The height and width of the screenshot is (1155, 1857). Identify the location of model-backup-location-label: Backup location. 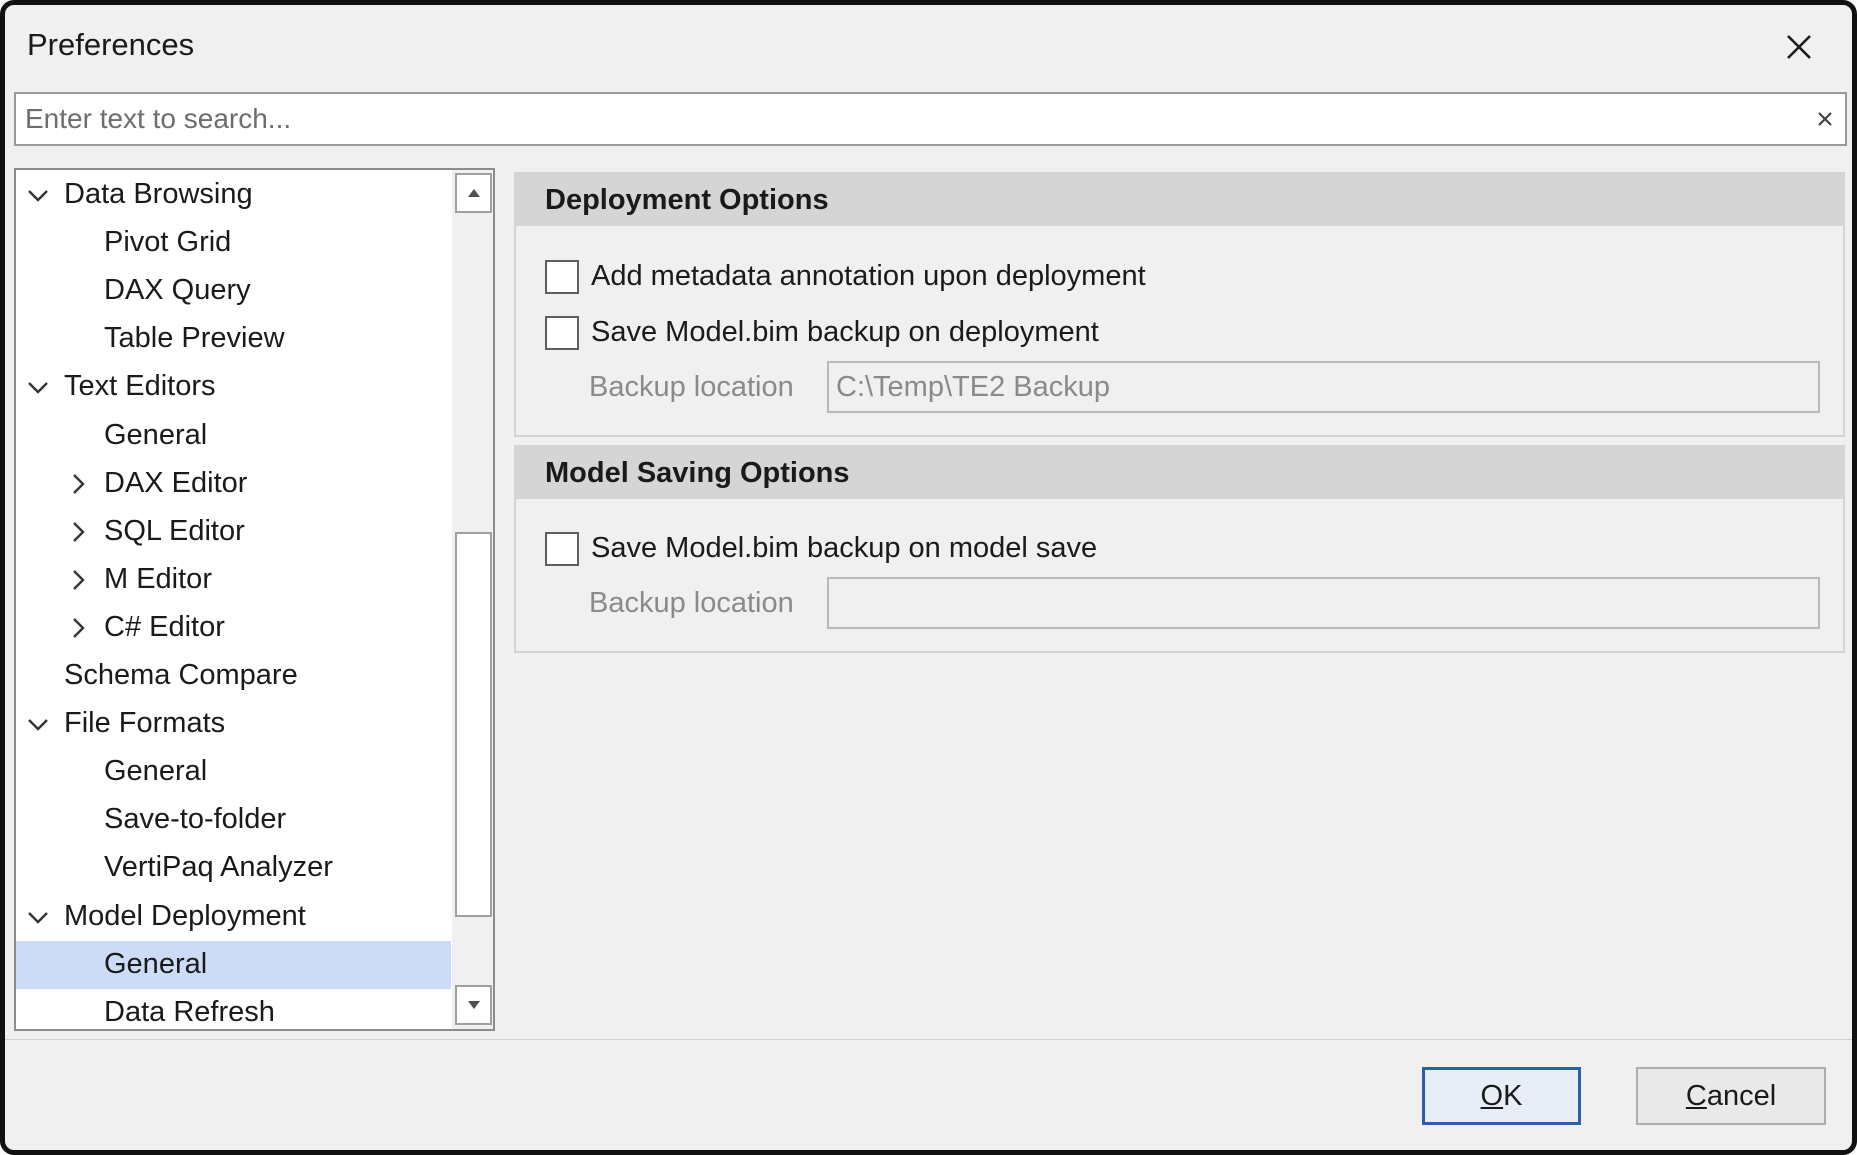
(691, 603).